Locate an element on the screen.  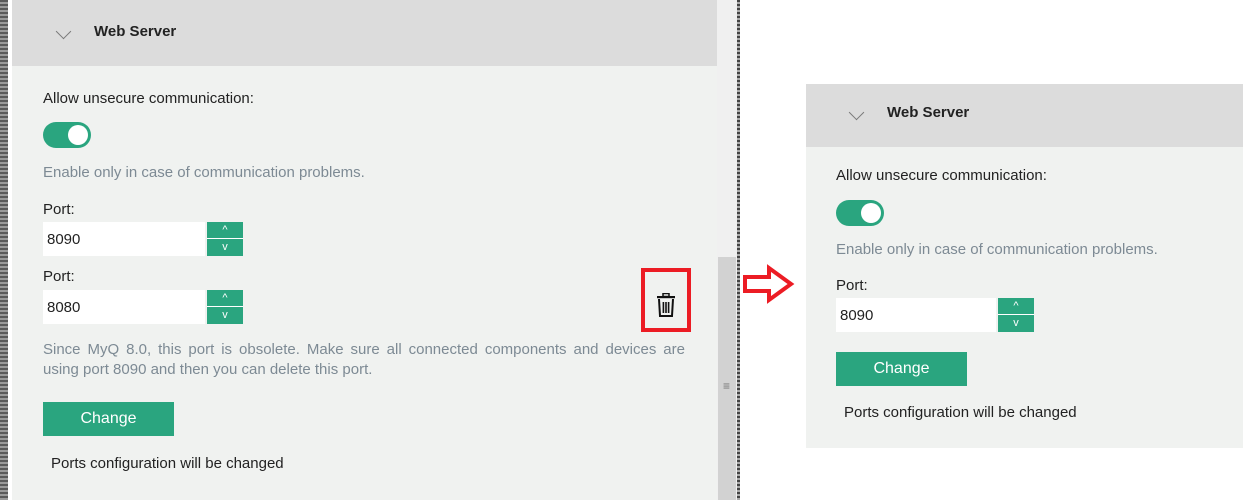
trash-icon is located at coordinates (666, 305).